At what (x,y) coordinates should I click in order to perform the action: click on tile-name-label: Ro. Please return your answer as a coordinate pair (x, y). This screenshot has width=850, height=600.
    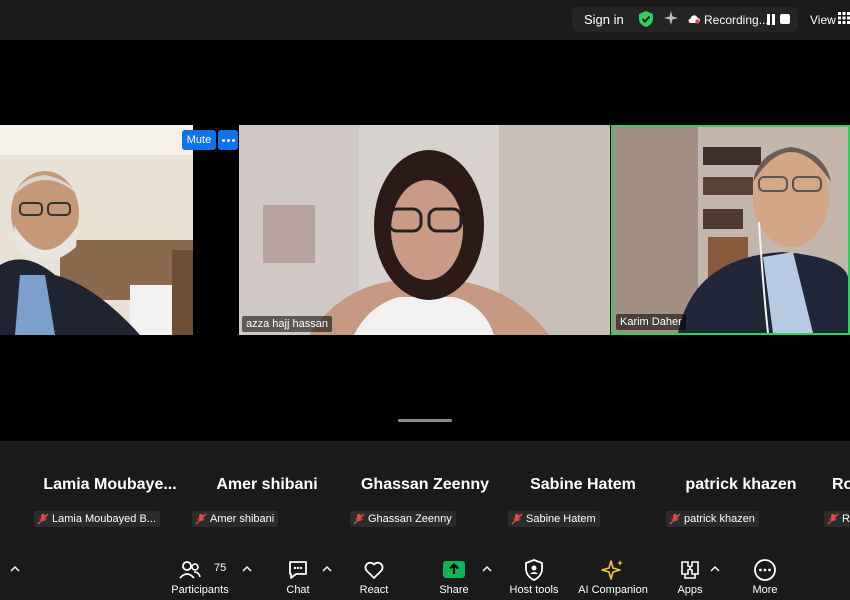
    Looking at the image, I should click on (837, 519).